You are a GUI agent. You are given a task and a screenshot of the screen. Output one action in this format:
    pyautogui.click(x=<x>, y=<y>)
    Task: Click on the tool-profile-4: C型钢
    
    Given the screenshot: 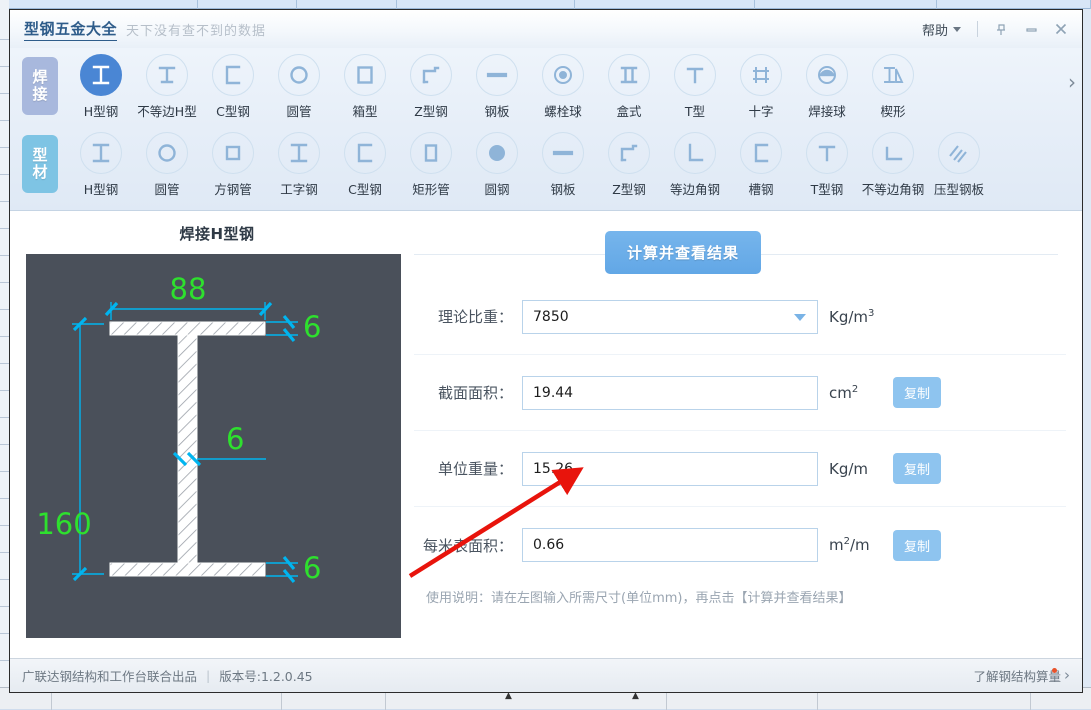 What is the action you would take?
    pyautogui.click(x=365, y=164)
    